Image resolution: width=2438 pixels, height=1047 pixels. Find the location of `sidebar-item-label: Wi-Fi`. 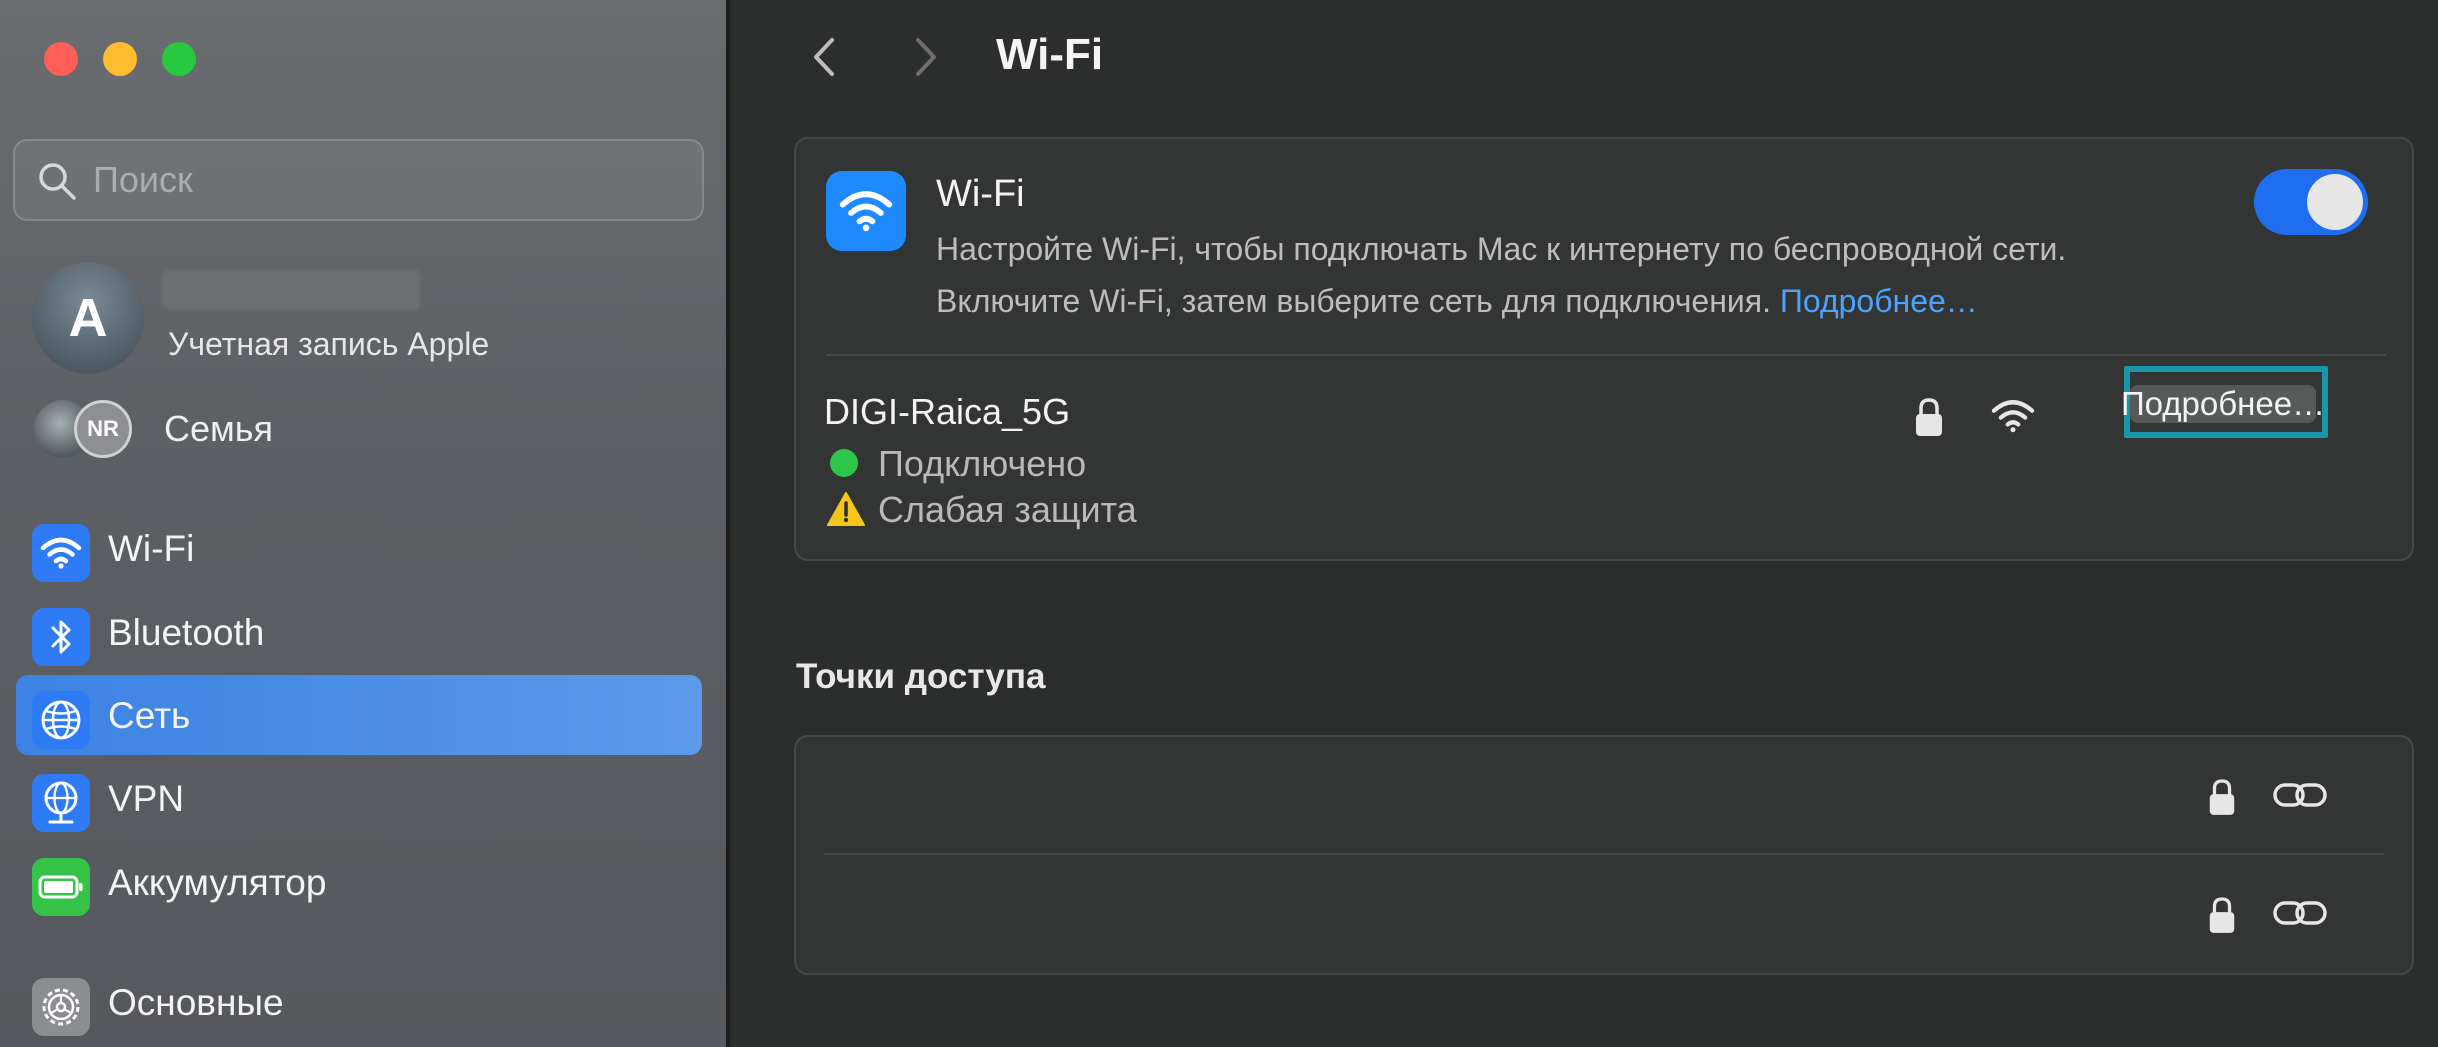

sidebar-item-label: Wi-Fi is located at coordinates (151, 548).